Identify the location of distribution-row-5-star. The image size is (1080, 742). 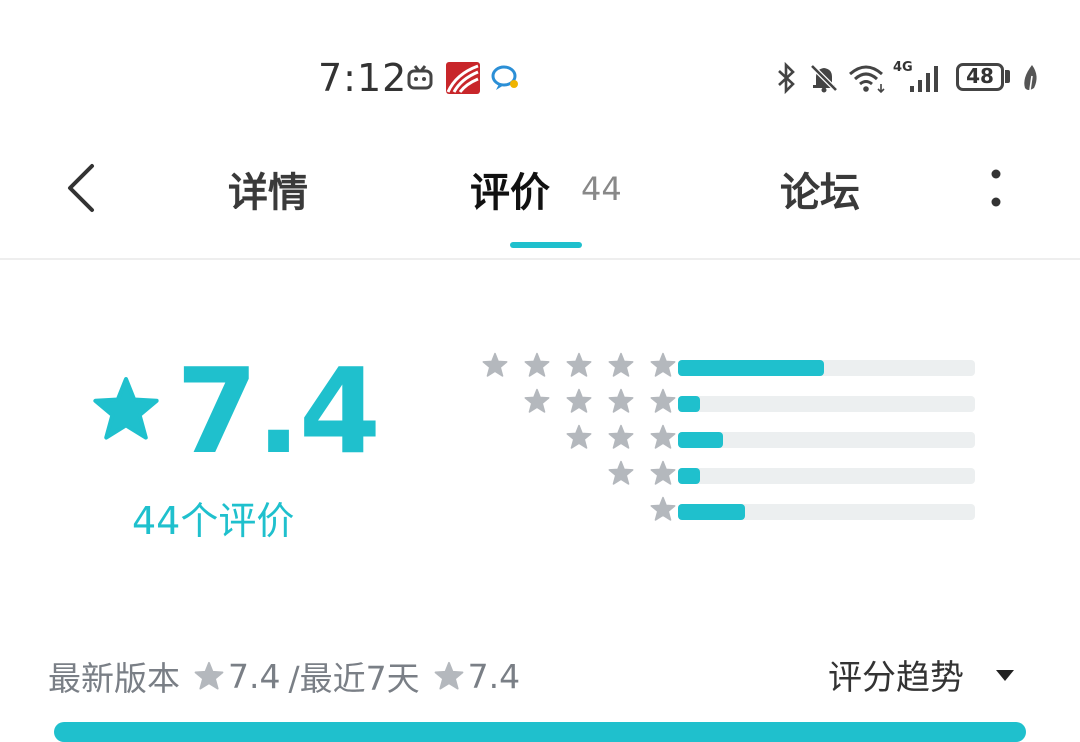
(720, 367).